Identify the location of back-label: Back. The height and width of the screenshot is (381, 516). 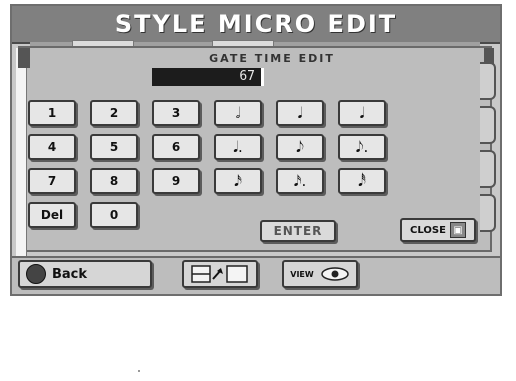
(70, 274).